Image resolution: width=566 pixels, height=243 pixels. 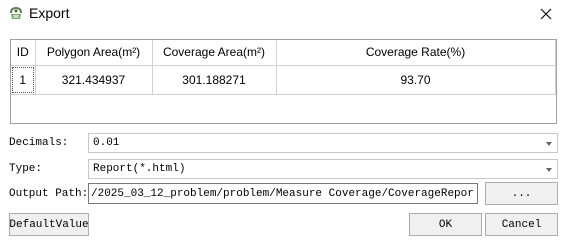 What do you see at coordinates (214, 53) in the screenshot?
I see `column-header-coverage-area: Coverage Area(m²)` at bounding box center [214, 53].